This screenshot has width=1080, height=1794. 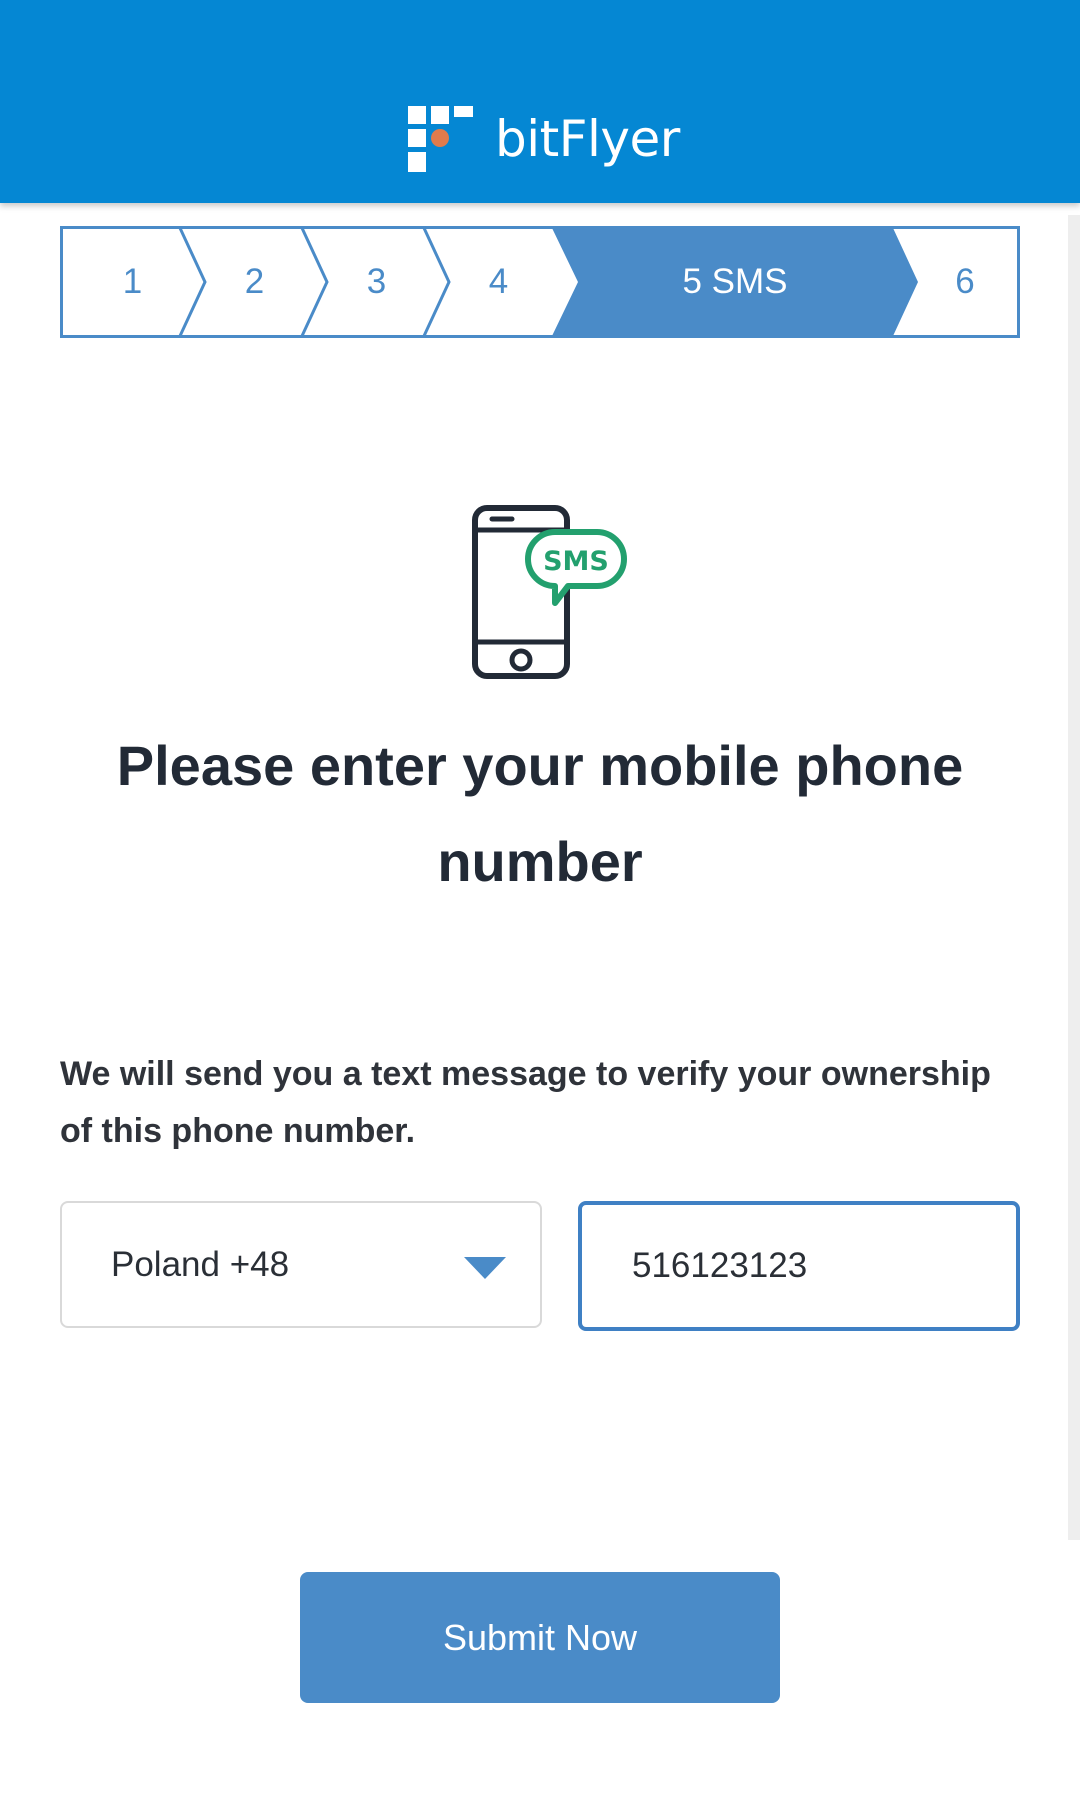 I want to click on sms-bubble-text: SMS, so click(x=576, y=561).